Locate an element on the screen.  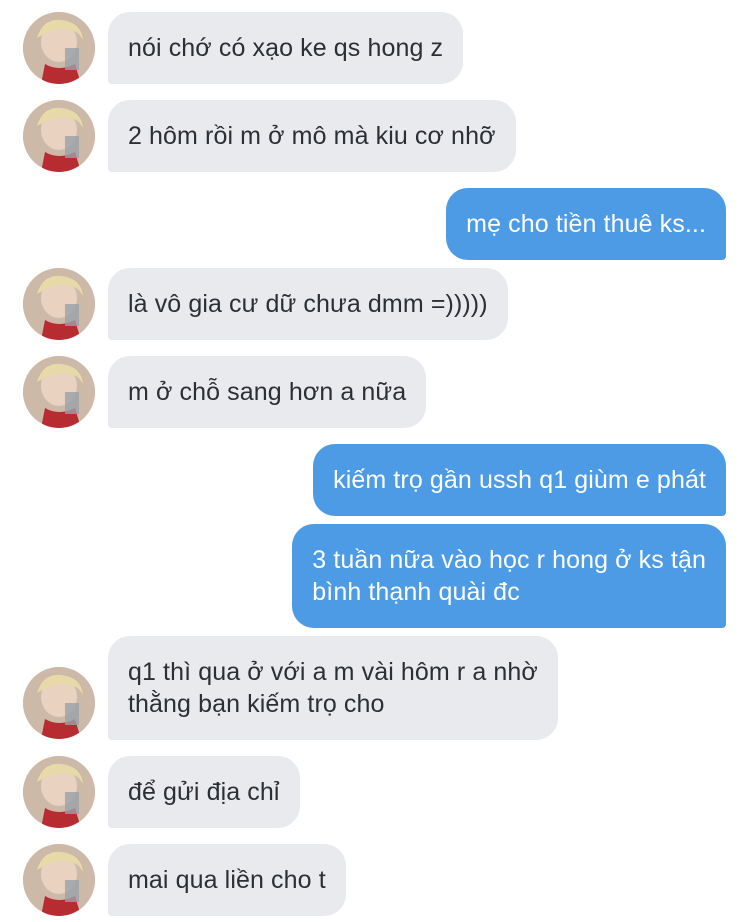
message-bubble: nói chớ có xạo ke qs hong z is located at coordinates (286, 48).